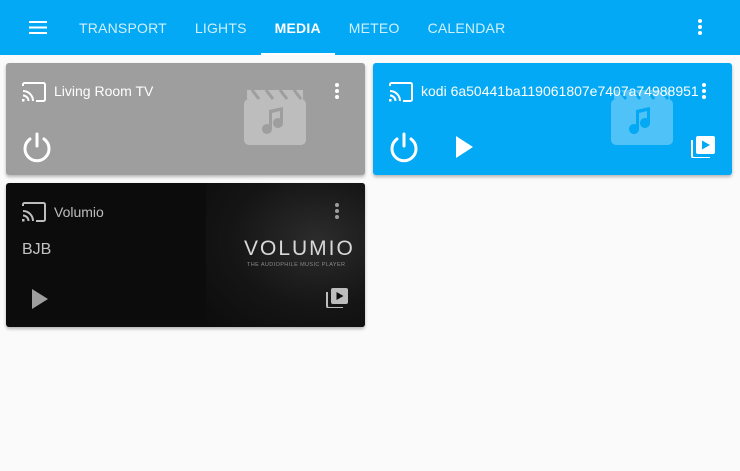 The height and width of the screenshot is (471, 740). Describe the element at coordinates (374, 27) in the screenshot. I see `tab-meteo: METEO` at that location.